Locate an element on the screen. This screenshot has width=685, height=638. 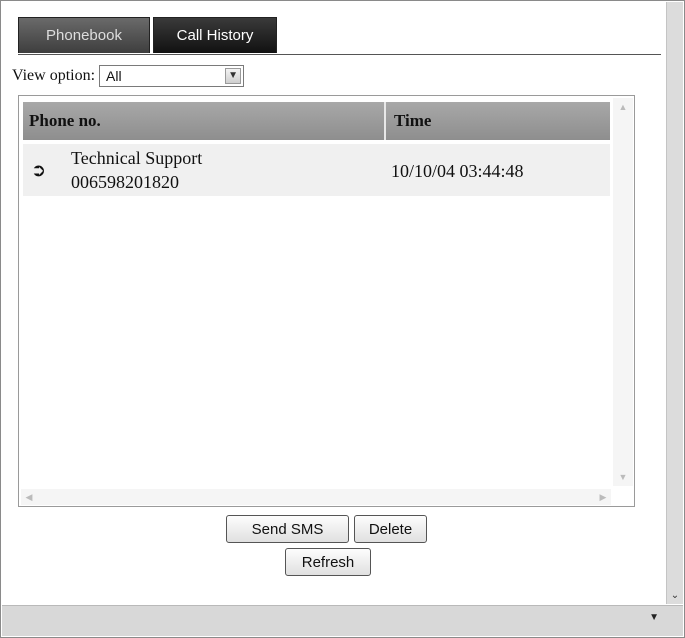
view-option-value: All is located at coordinates (114, 76).